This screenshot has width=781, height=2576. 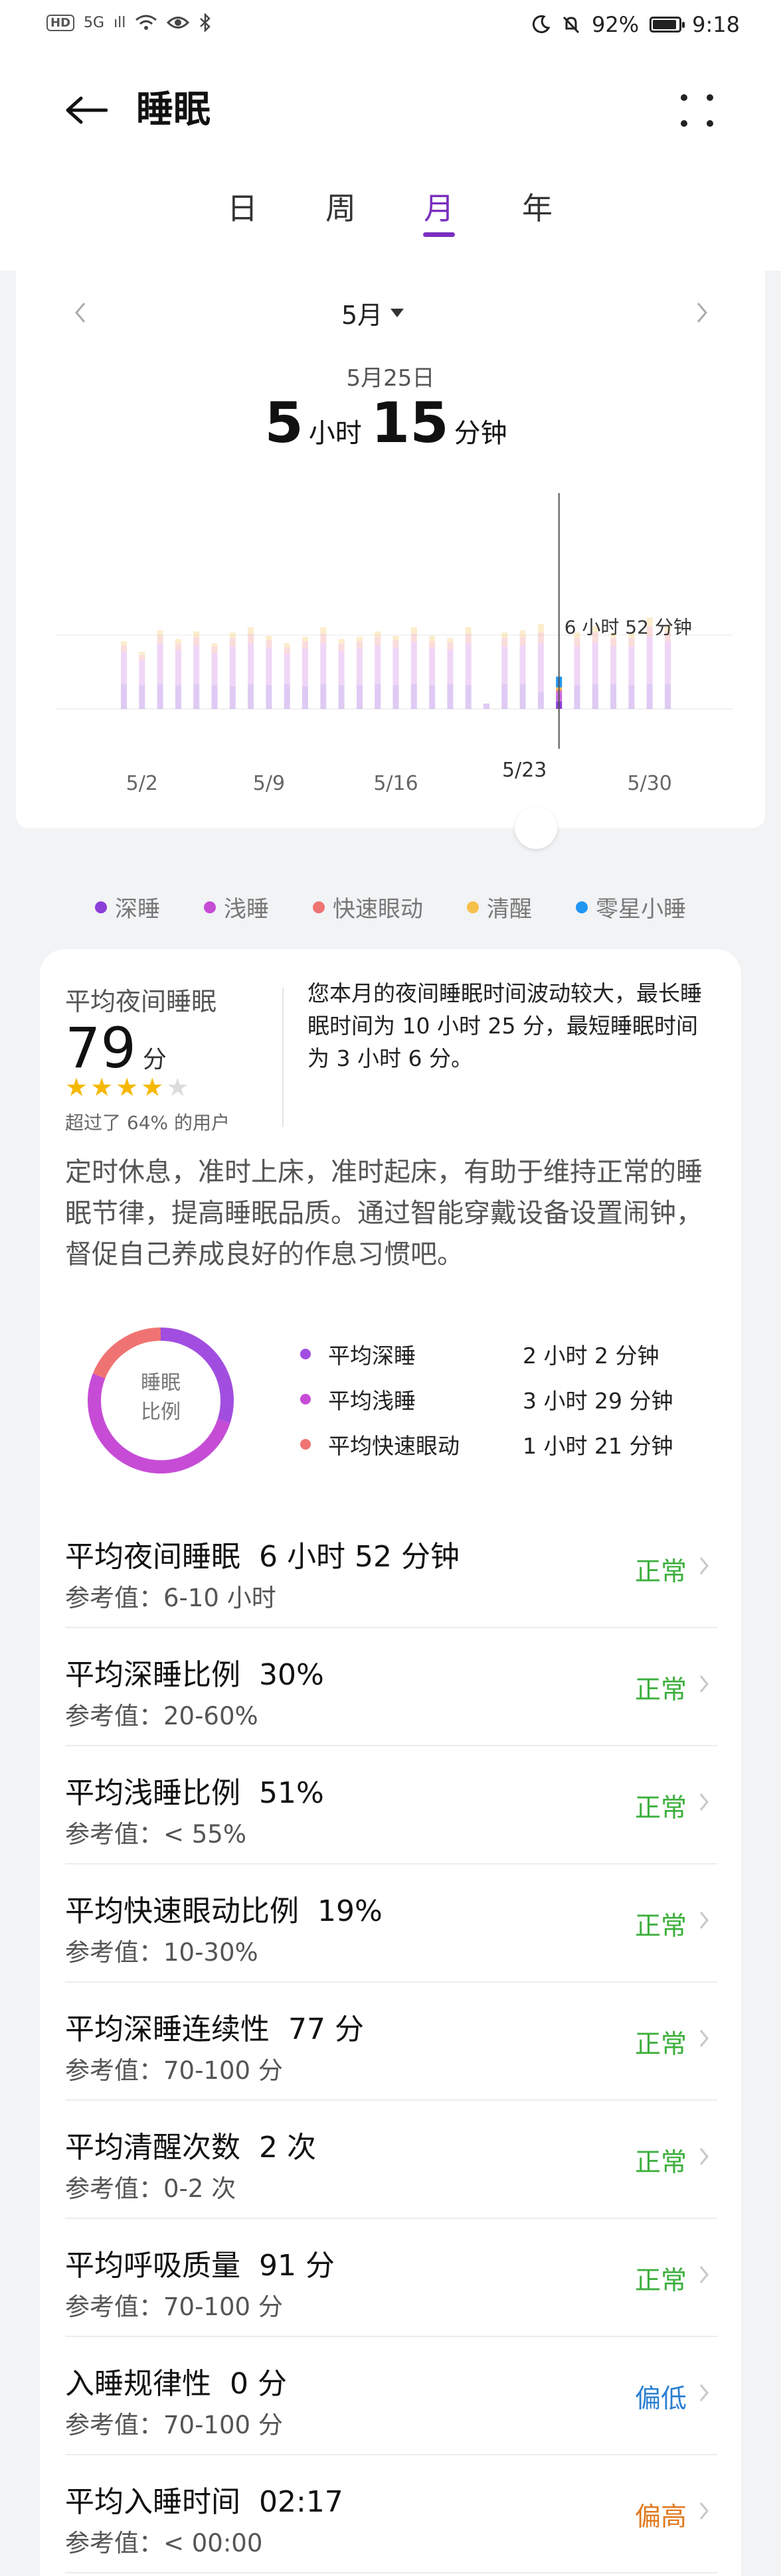 I want to click on metric-reference: 参考值：0-2 次, so click(x=150, y=2188).